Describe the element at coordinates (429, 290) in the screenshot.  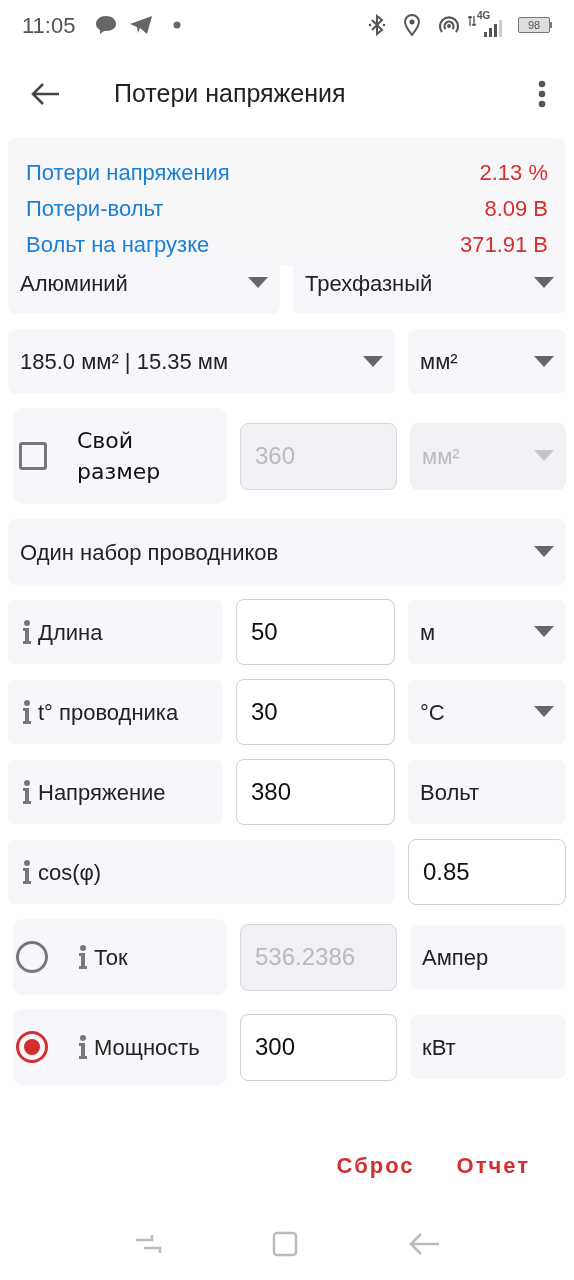
I see `dropdown: Трехфазный` at that location.